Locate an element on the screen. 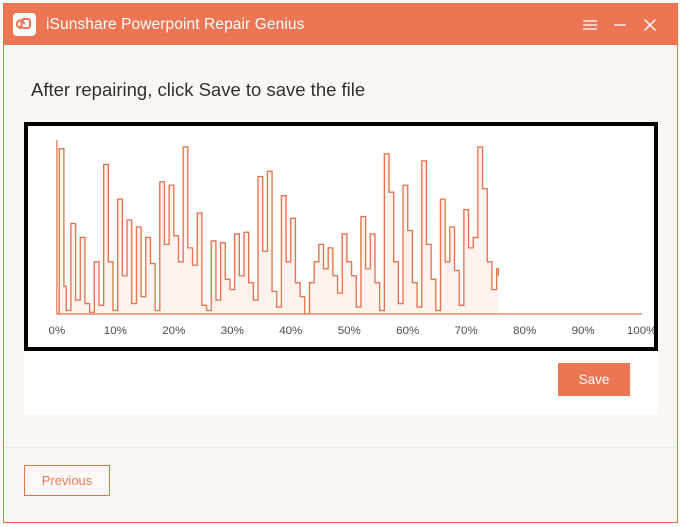  footer-spacer is located at coordinates (340, 431).